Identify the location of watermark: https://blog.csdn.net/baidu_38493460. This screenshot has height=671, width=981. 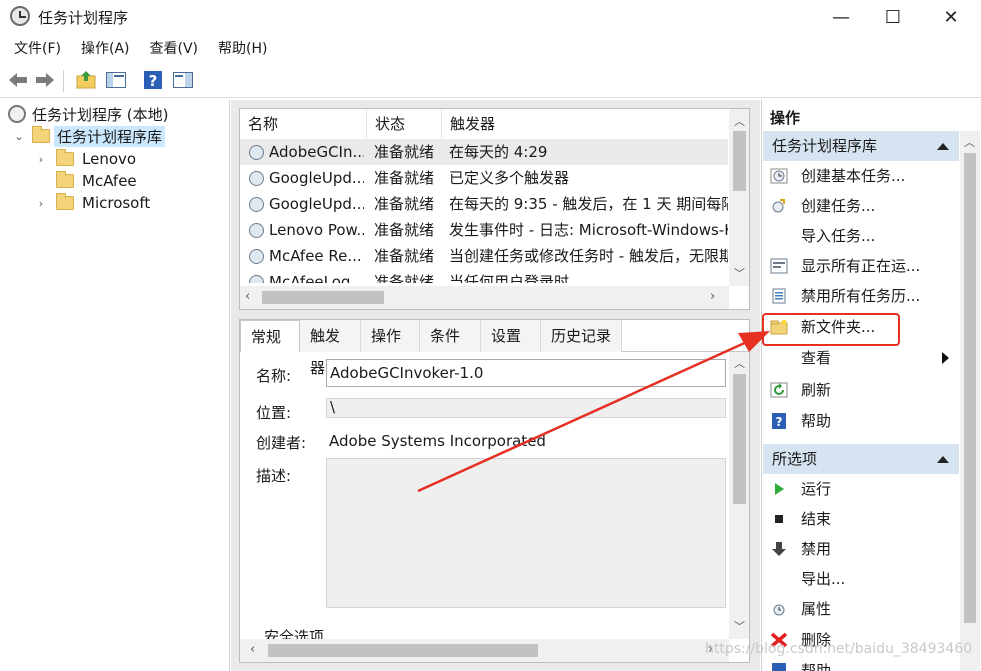
(839, 649).